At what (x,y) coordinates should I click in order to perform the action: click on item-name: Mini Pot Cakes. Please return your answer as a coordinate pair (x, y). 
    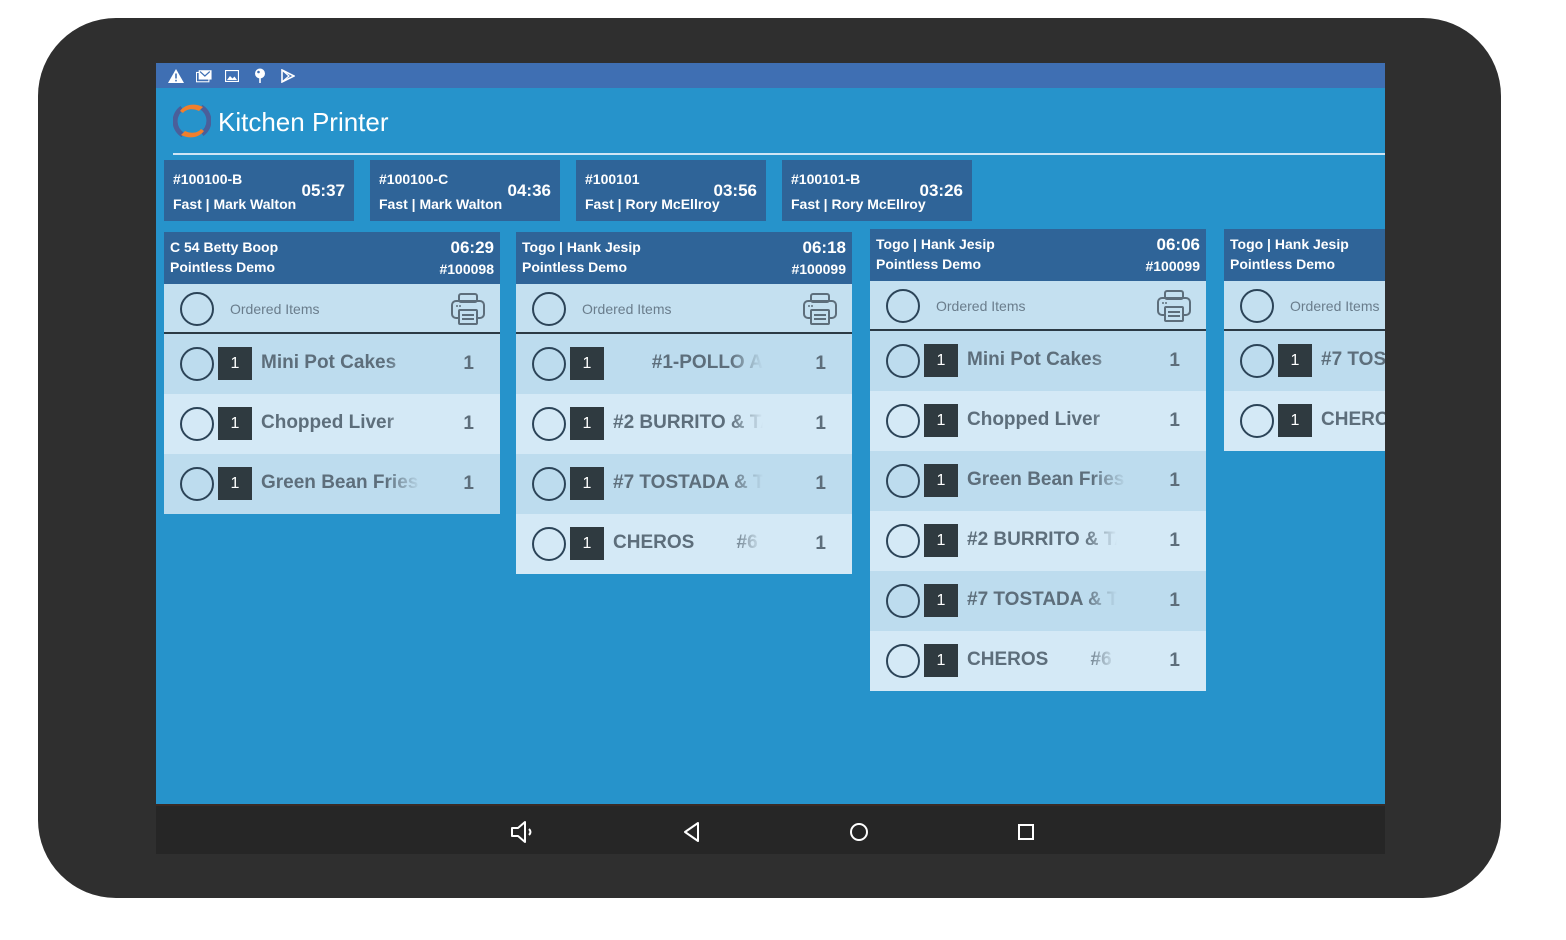
    Looking at the image, I should click on (329, 362).